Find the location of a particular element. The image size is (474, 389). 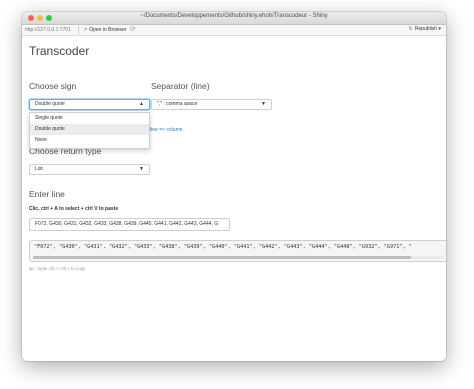

caret-up-icon: ▲ is located at coordinates (141, 104).